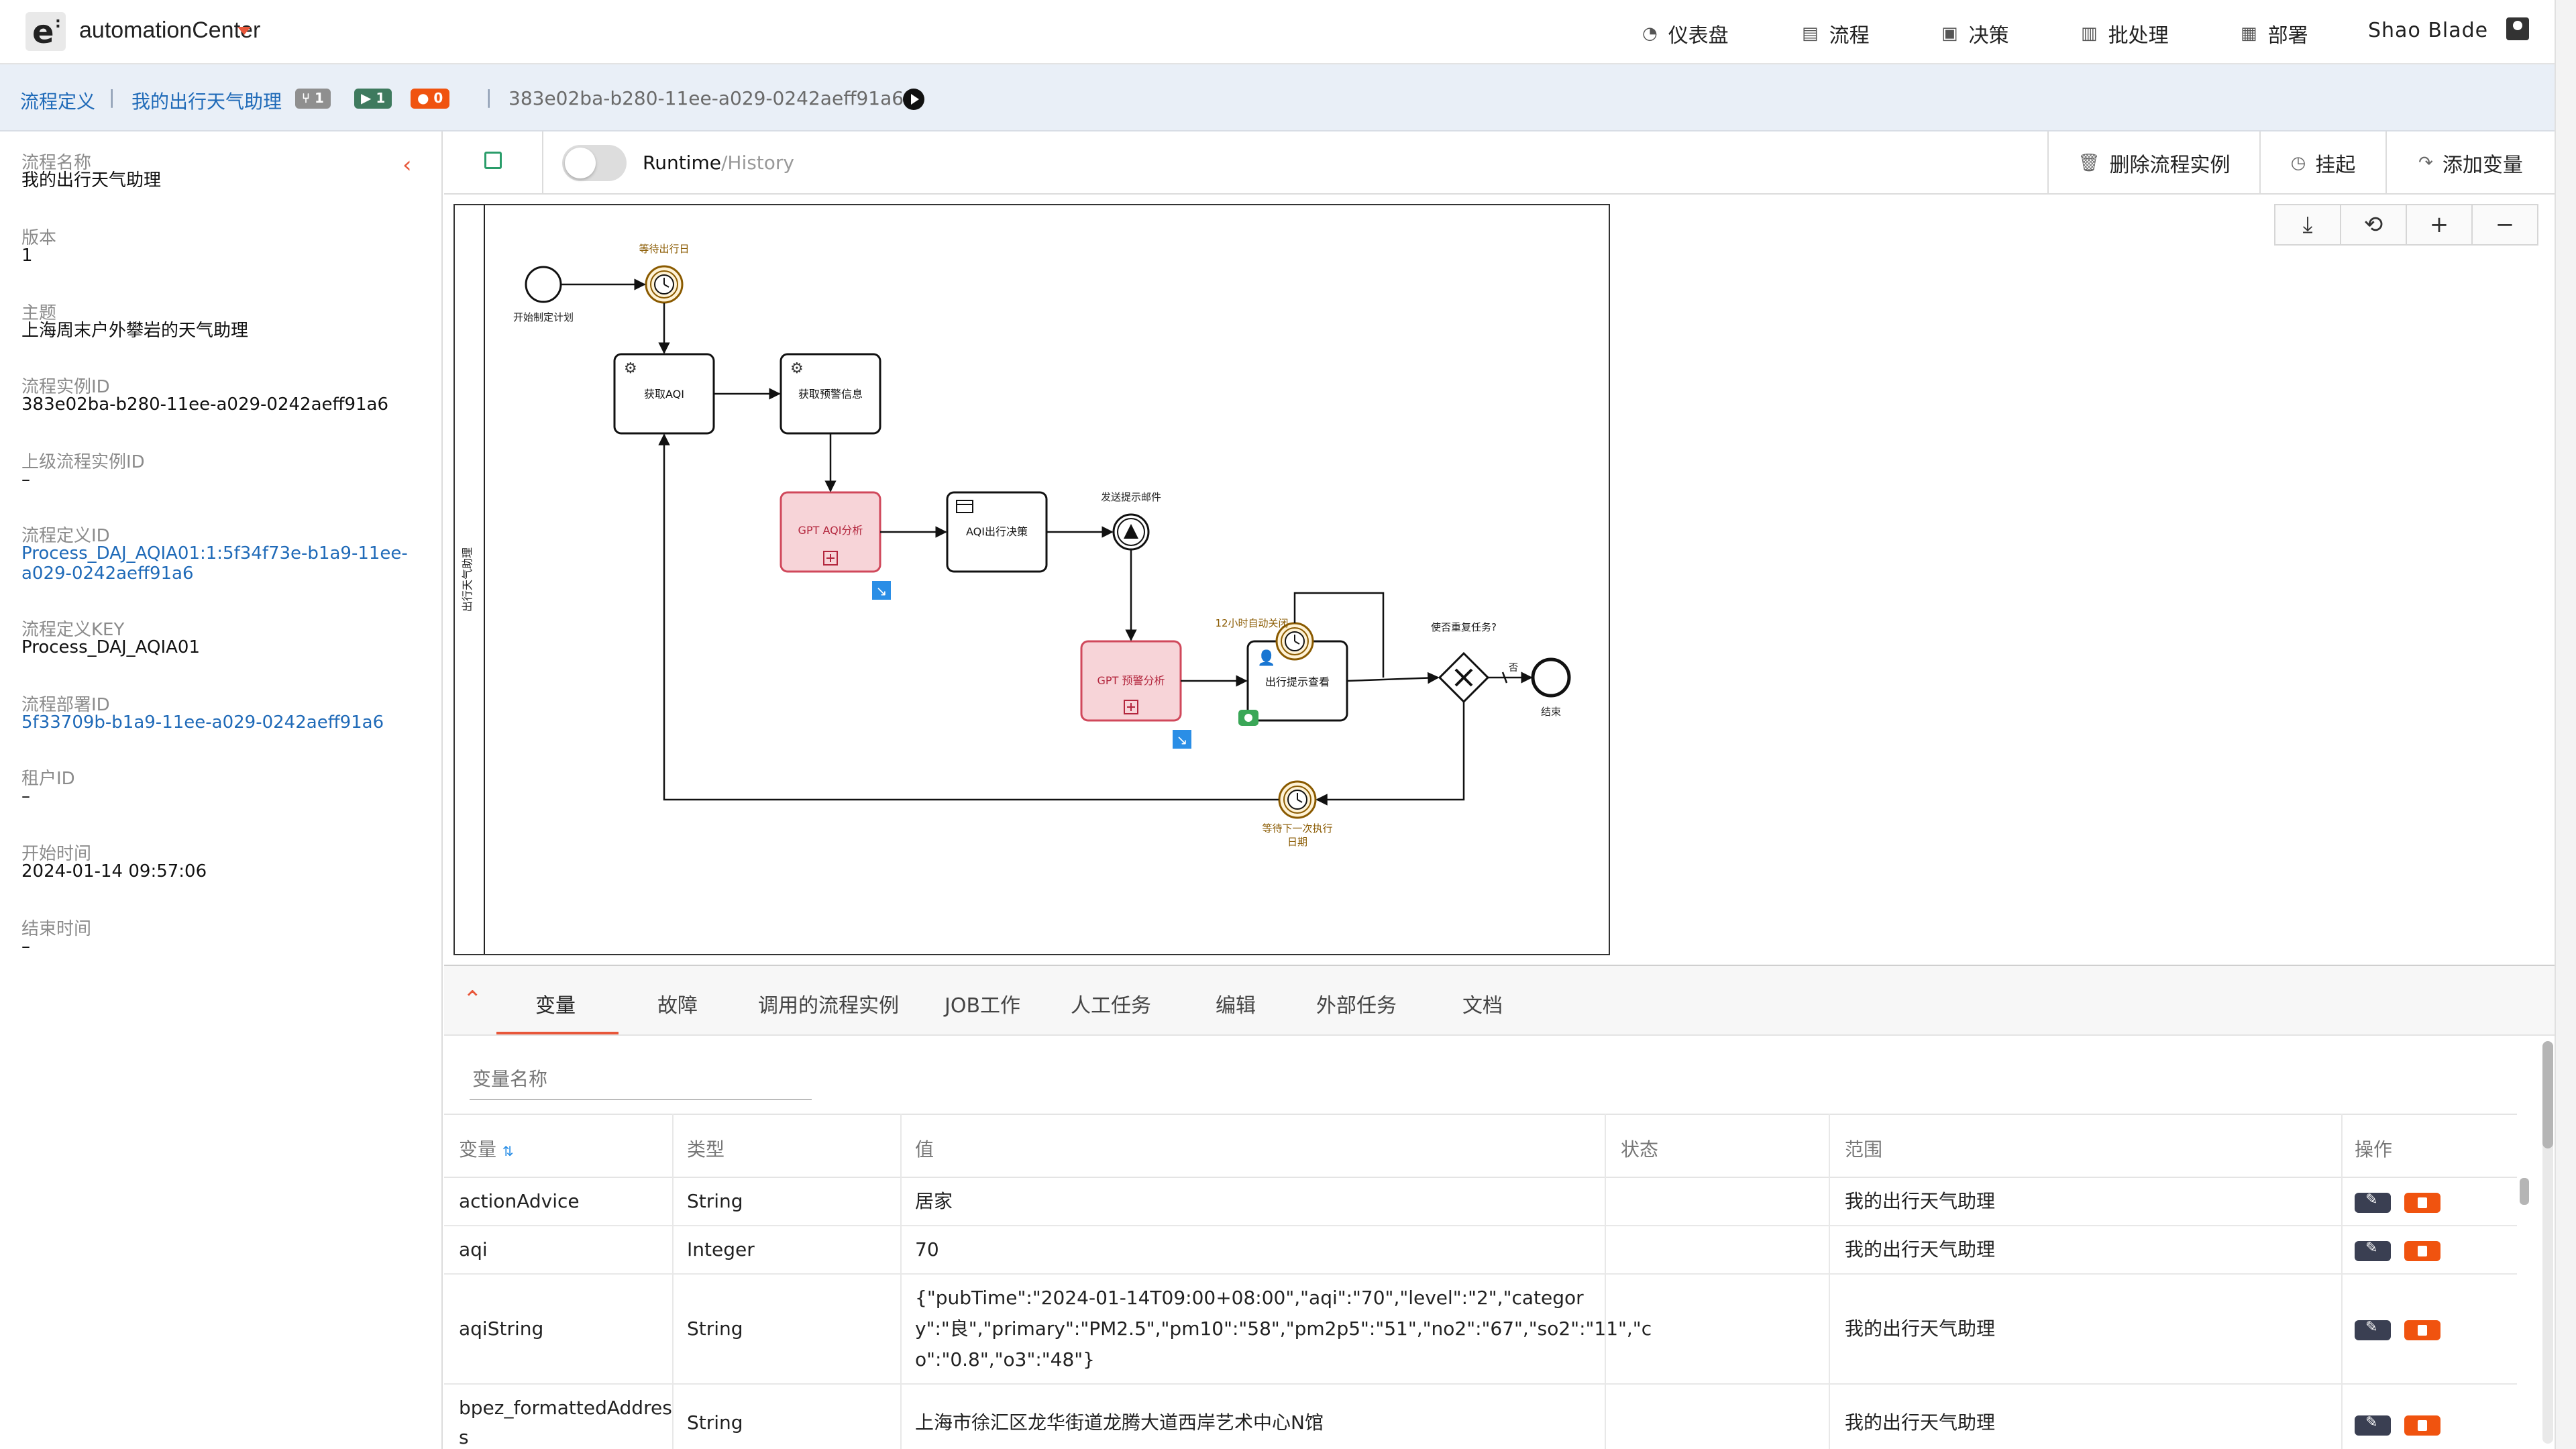  Describe the element at coordinates (927, 1249) in the screenshot. I see `variable-value: 70` at that location.